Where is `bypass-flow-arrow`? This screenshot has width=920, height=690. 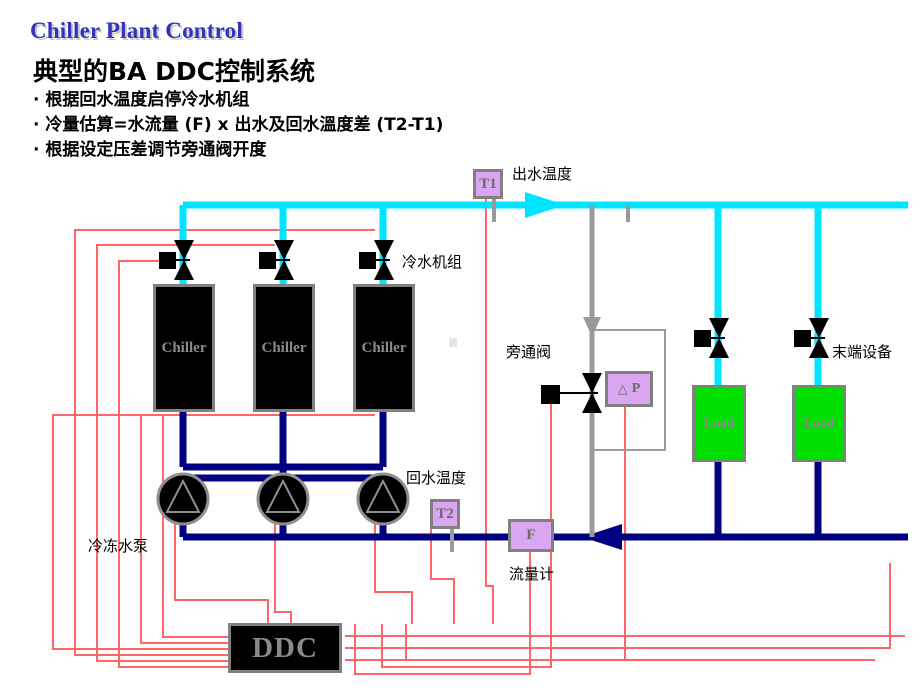 bypass-flow-arrow is located at coordinates (592, 327).